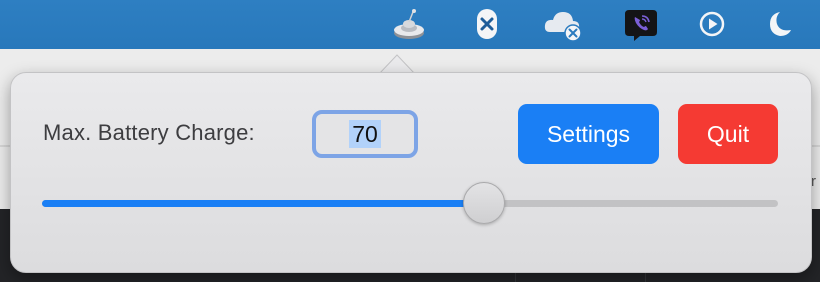 The height and width of the screenshot is (282, 820). What do you see at coordinates (487, 24) in the screenshot?
I see `close-badge-icon` at bounding box center [487, 24].